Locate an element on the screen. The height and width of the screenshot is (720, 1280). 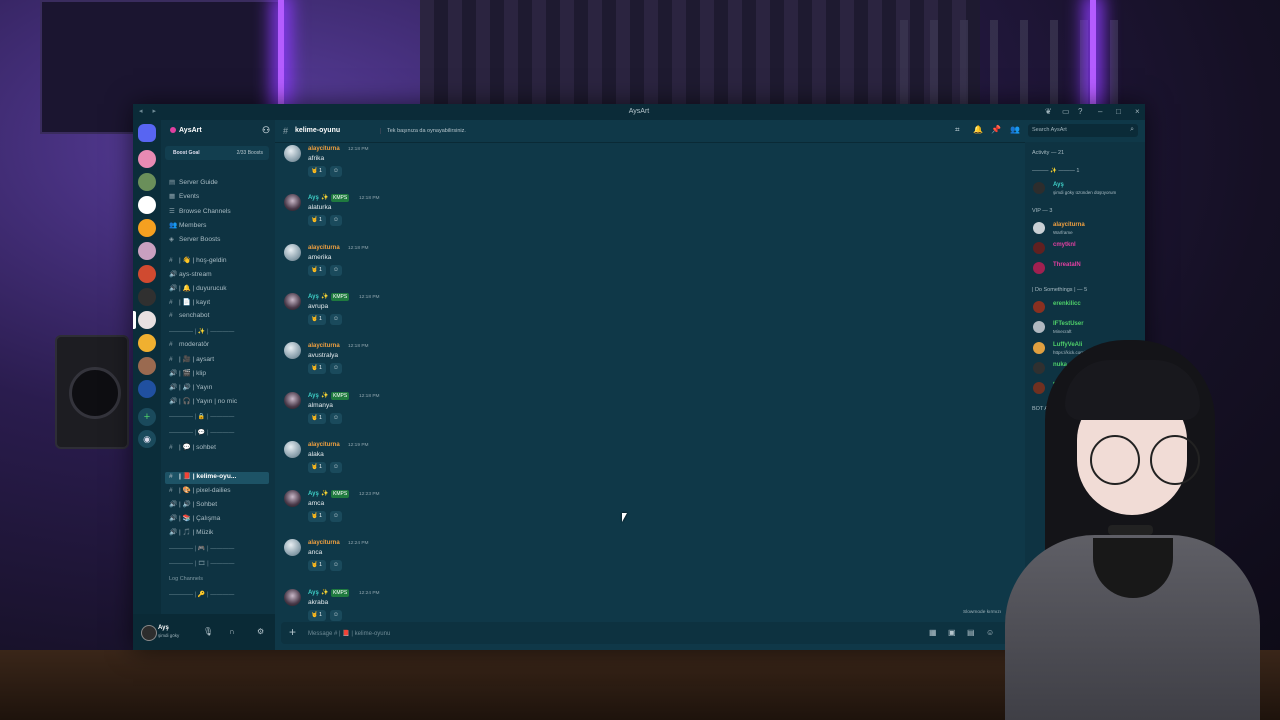
maximize-icon: □ is located at coordinates (1118, 111).